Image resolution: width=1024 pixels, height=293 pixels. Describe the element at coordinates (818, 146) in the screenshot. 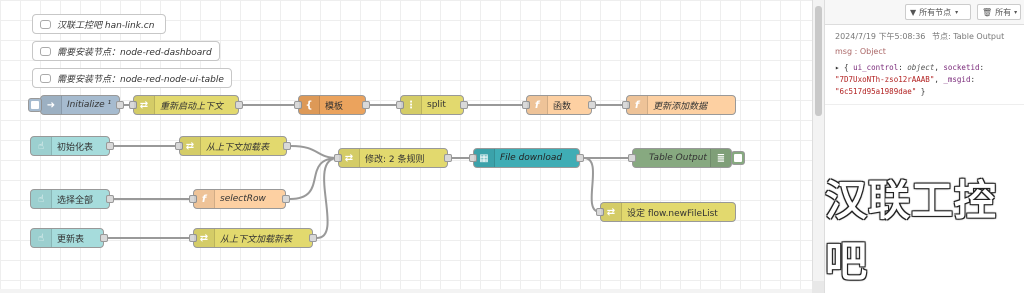

I see `vertical-scrollbar` at that location.